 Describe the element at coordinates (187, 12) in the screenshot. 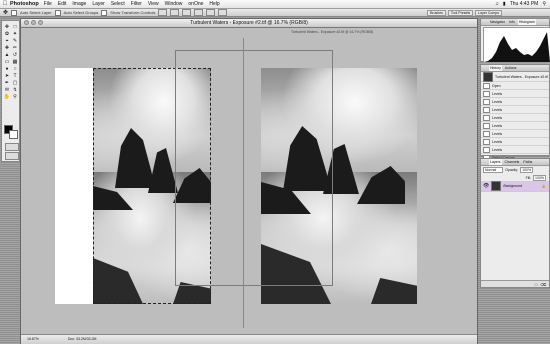

I see `align-bottom-button` at that location.